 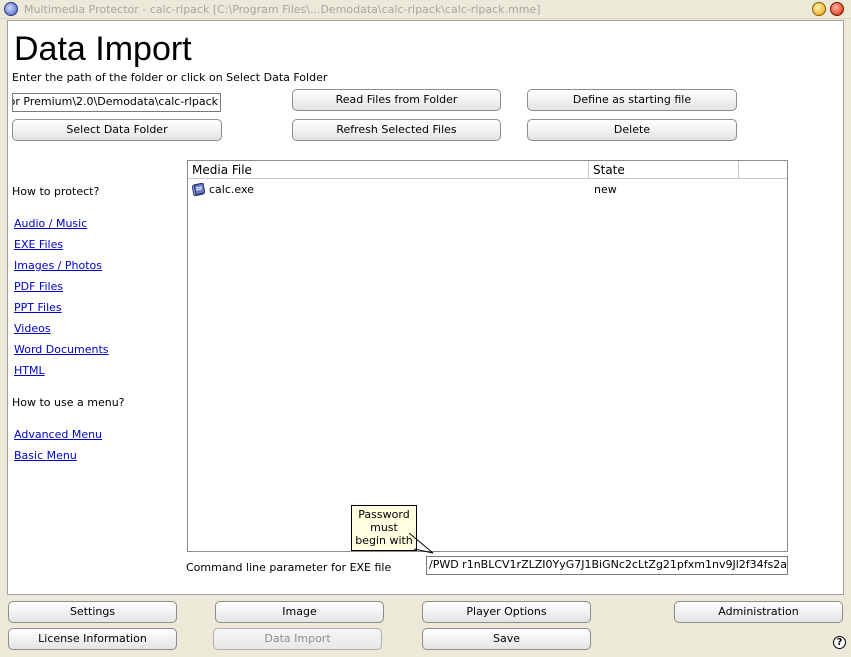 I want to click on column-empty, so click(x=763, y=170).